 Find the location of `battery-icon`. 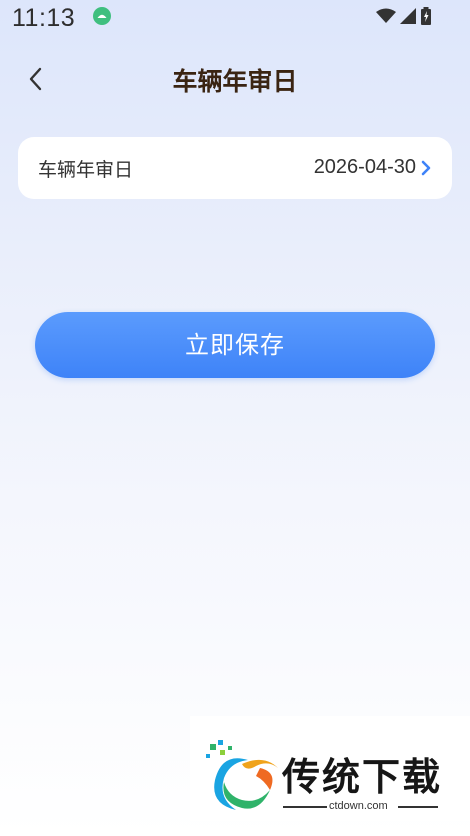

battery-icon is located at coordinates (426, 16).